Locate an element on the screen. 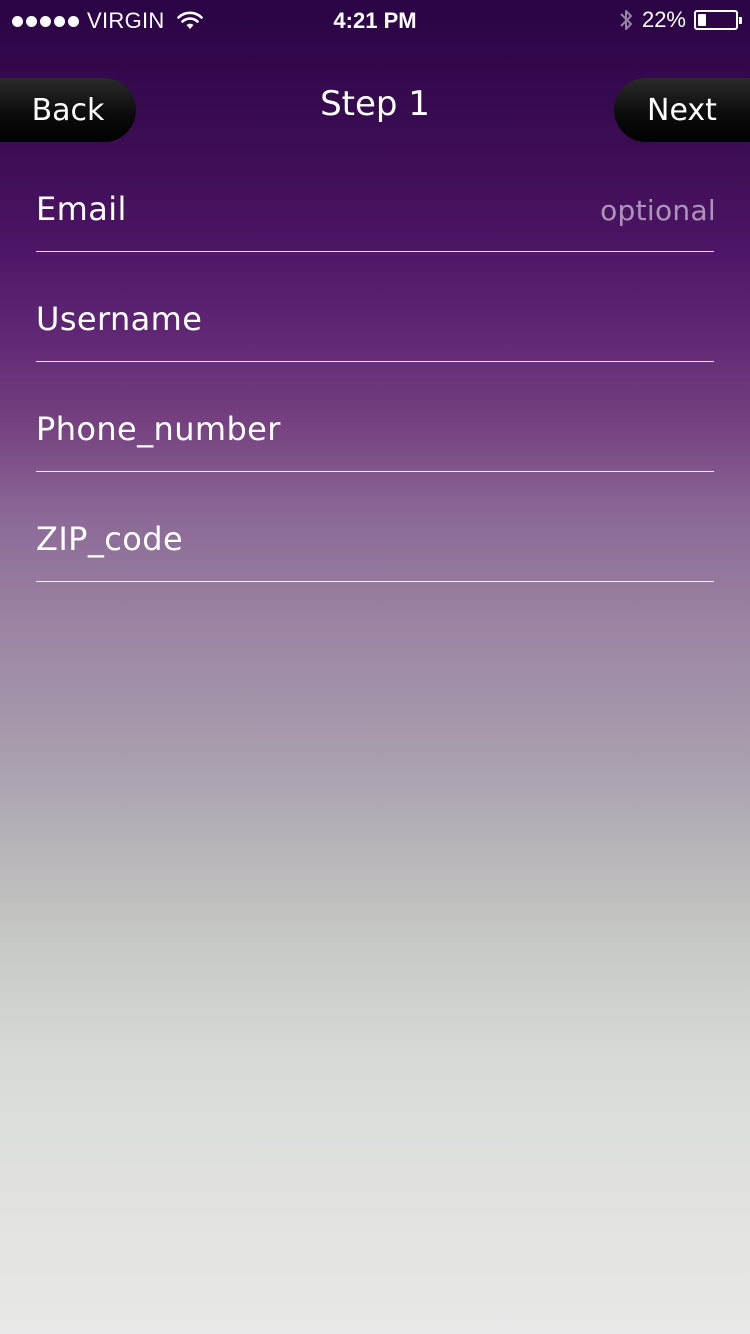  zip-code-field: ZIP_code is located at coordinates (375, 527).